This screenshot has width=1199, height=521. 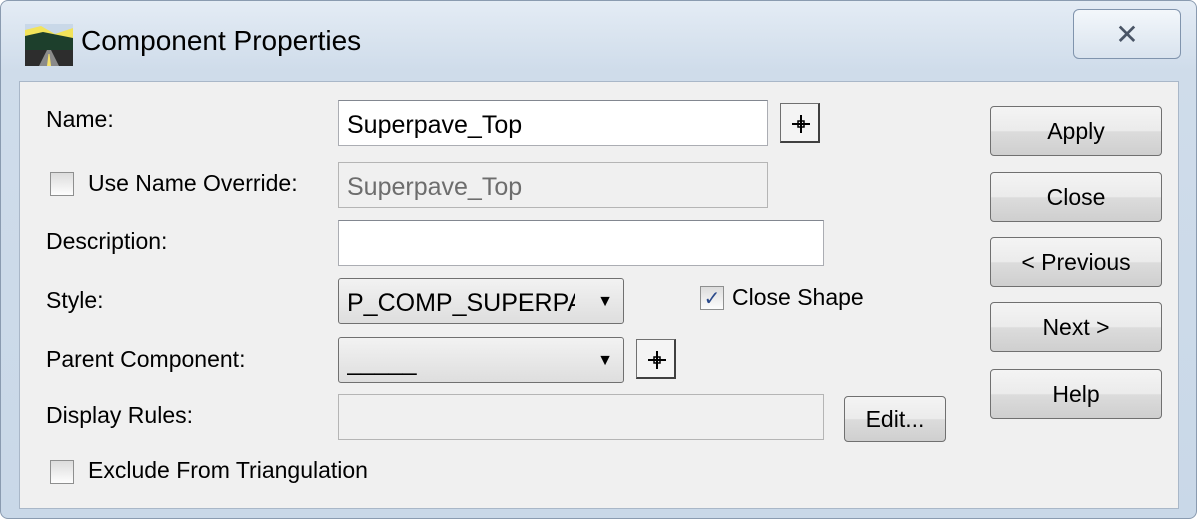 I want to click on name-override-field: Superpave_Top, so click(x=553, y=185).